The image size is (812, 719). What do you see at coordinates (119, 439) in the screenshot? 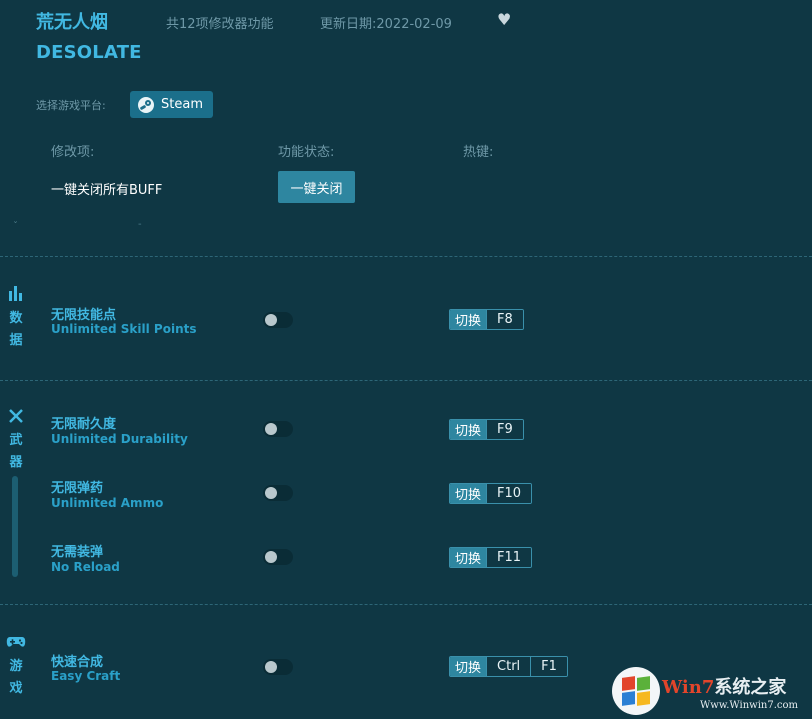
I see `item-name-en: Unlimited Durability` at bounding box center [119, 439].